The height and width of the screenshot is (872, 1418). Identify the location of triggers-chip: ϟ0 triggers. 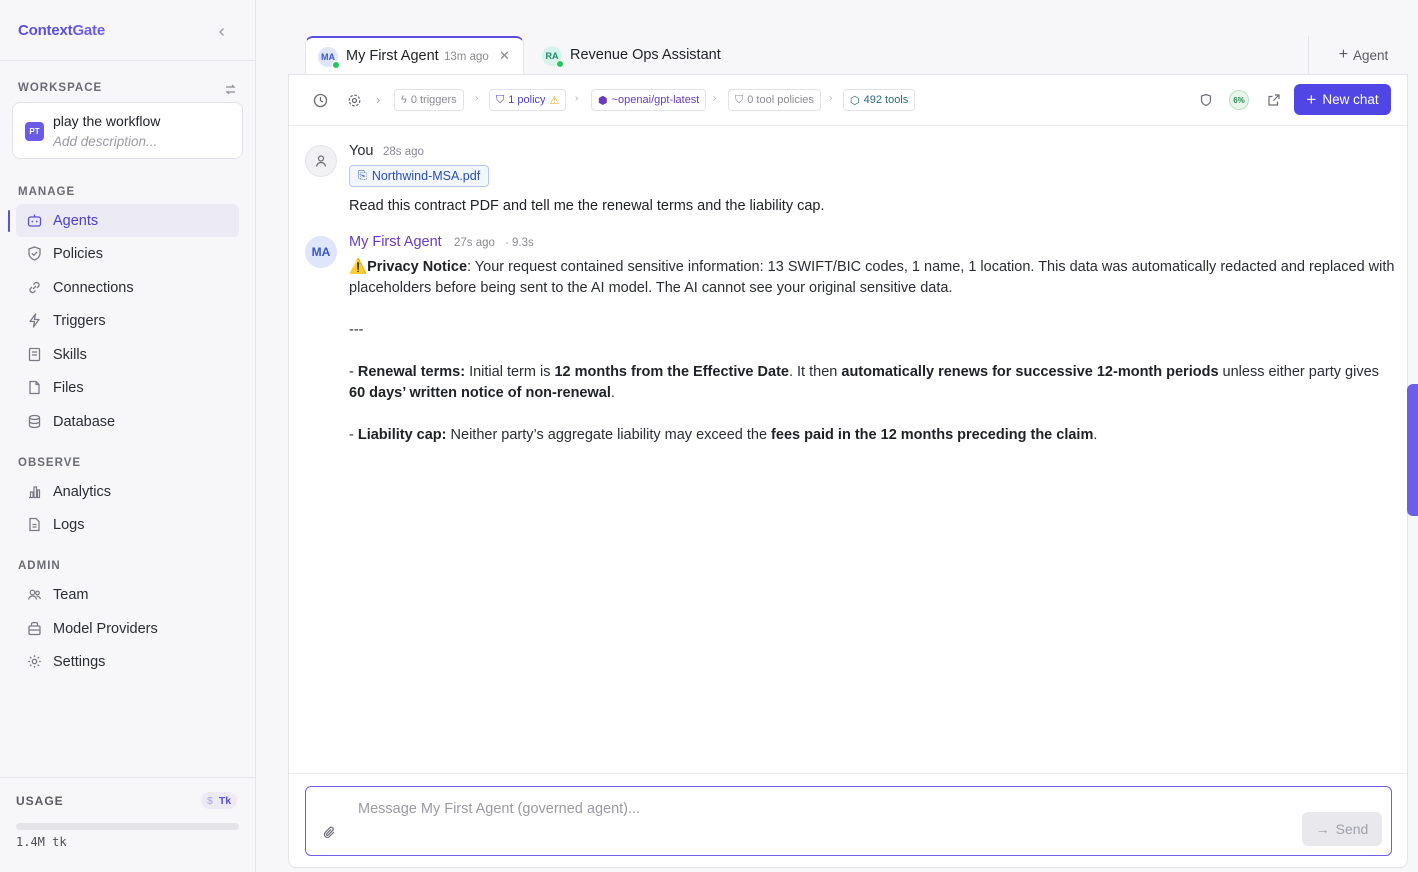
(429, 100).